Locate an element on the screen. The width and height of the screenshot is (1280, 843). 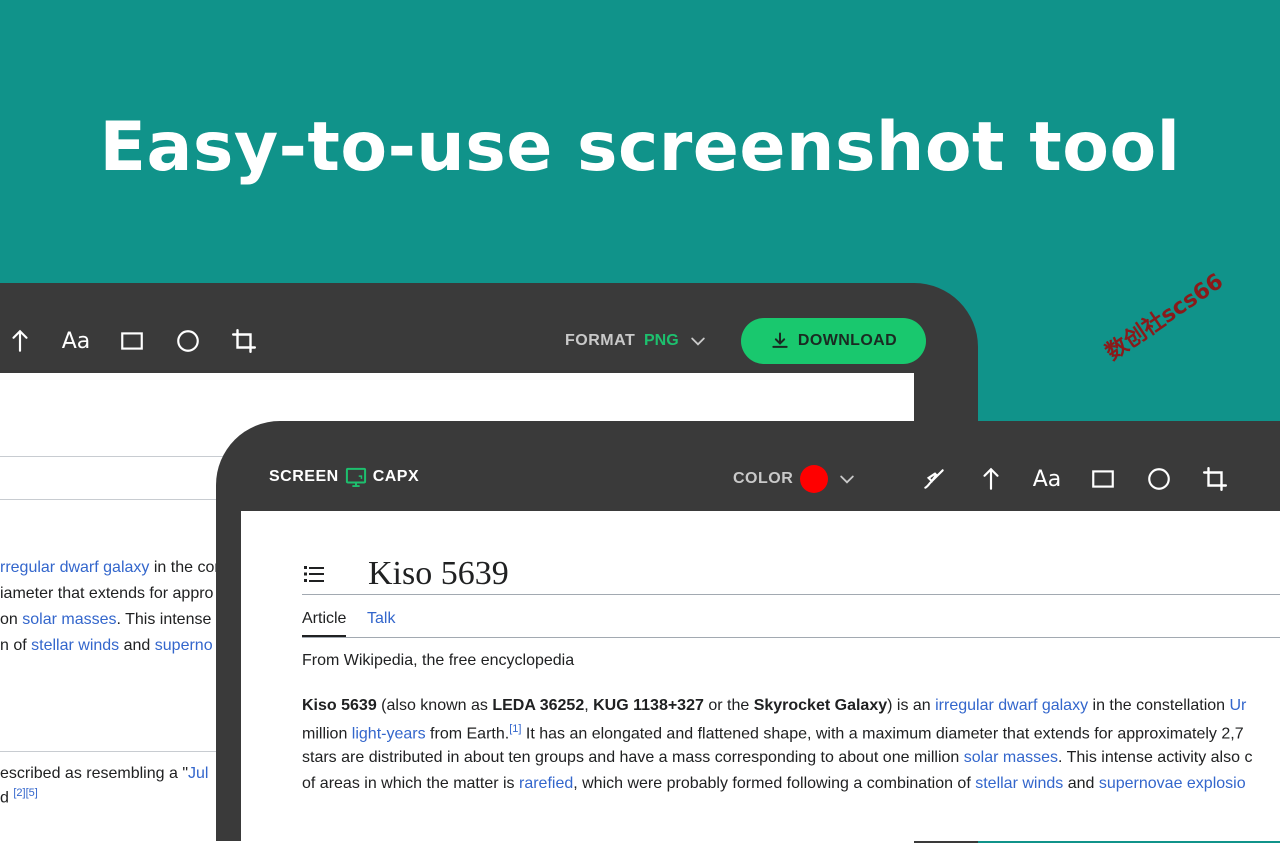
tagline: From Wikipedia, the free encyclopedia is located at coordinates (438, 661).